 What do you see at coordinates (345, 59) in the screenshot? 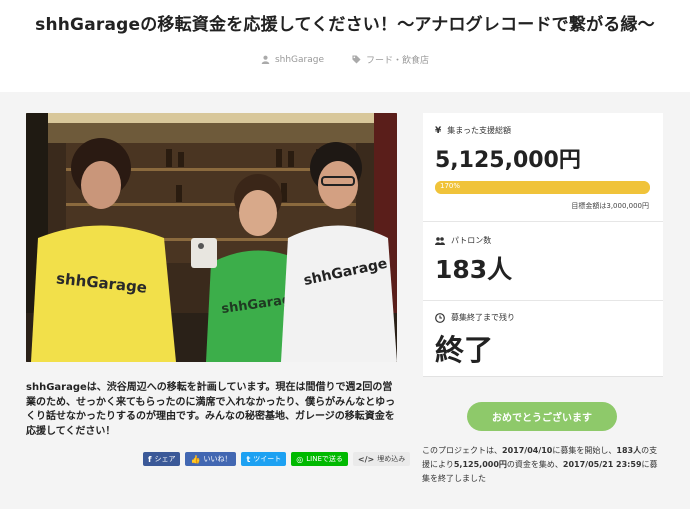
I see `project-meta: shhGarage フード・飲食店` at bounding box center [345, 59].